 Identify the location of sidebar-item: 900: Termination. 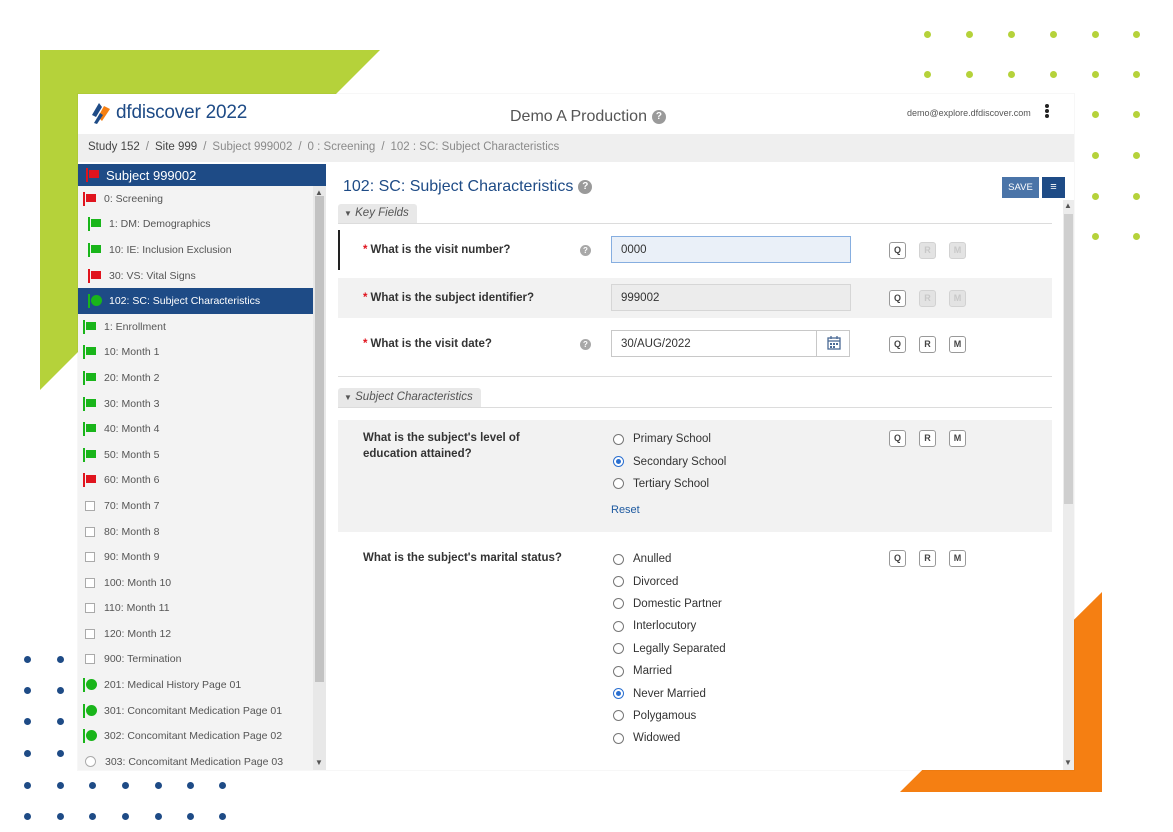
(195, 660).